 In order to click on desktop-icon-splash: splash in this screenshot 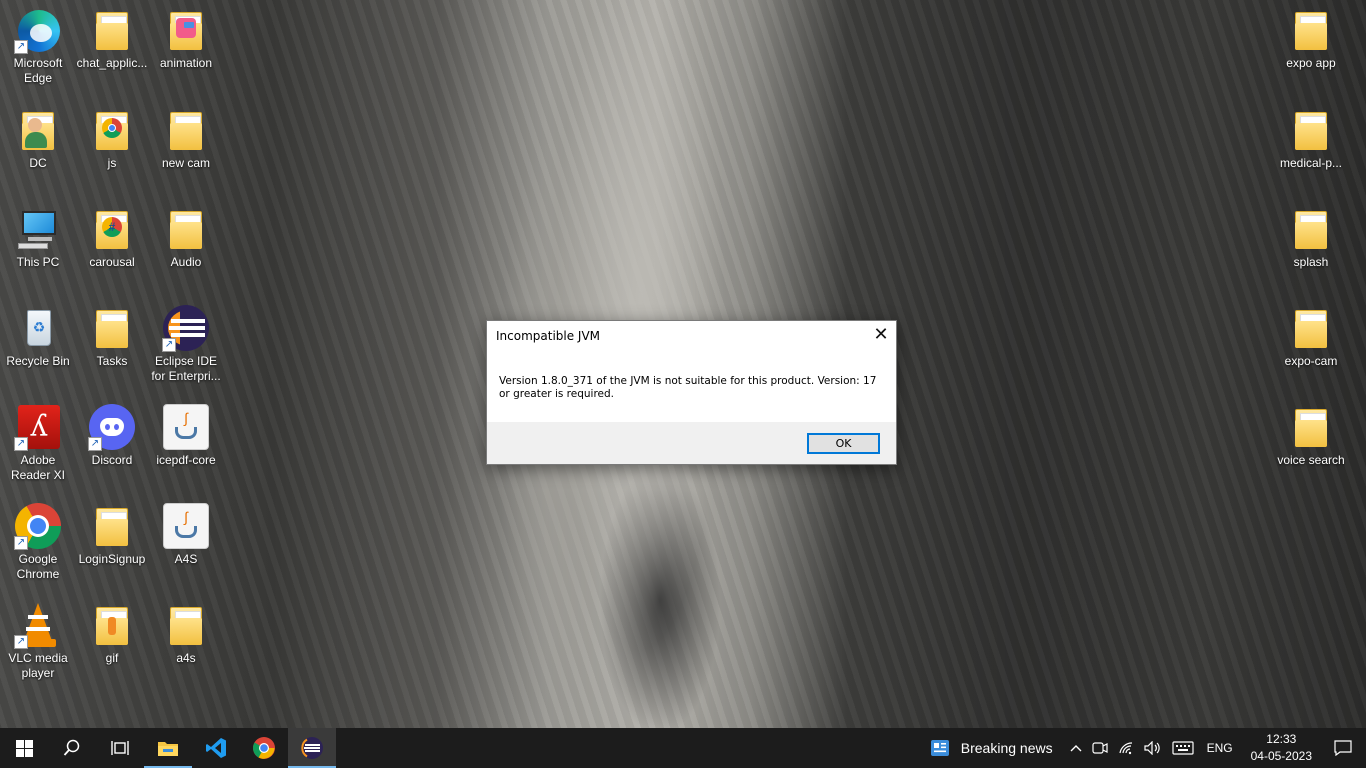, I will do `click(1311, 253)`.